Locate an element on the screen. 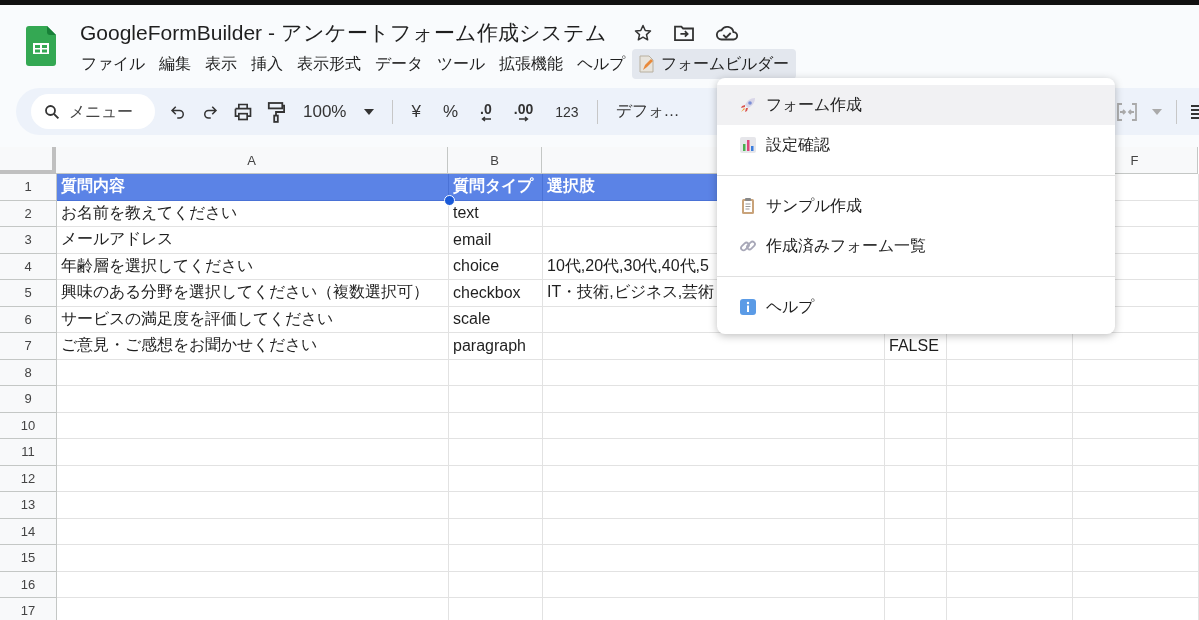  currency-format-button: ¥ is located at coordinates (416, 111).